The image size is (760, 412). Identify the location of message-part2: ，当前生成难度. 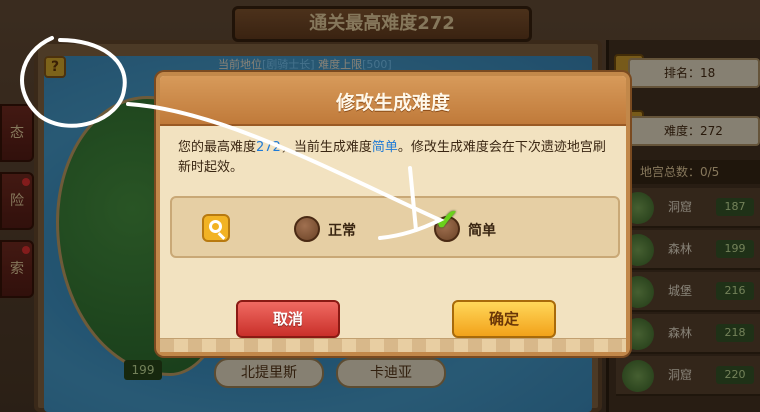
(326, 147).